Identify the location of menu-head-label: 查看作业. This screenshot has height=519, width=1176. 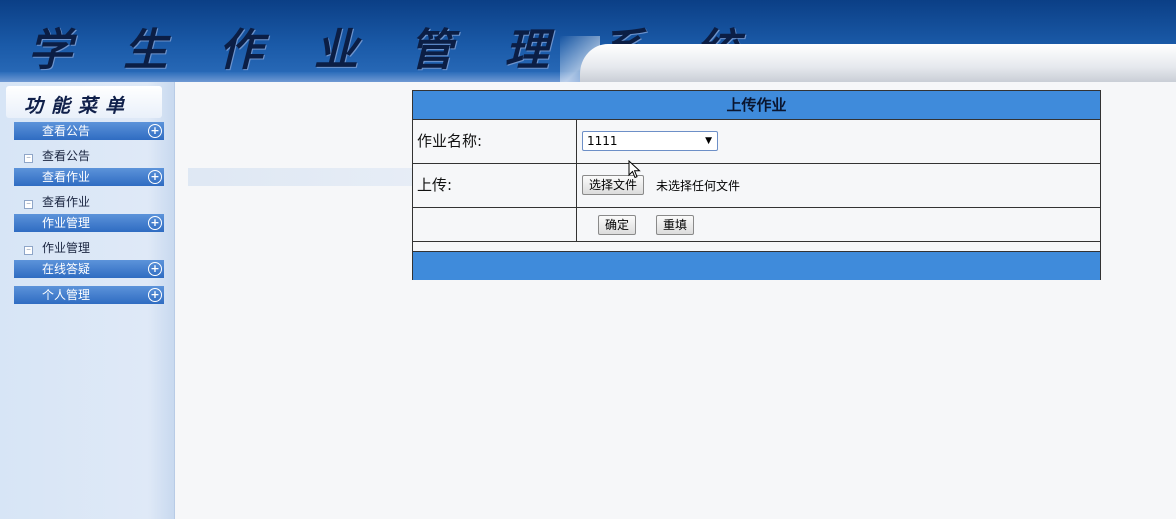
(66, 177).